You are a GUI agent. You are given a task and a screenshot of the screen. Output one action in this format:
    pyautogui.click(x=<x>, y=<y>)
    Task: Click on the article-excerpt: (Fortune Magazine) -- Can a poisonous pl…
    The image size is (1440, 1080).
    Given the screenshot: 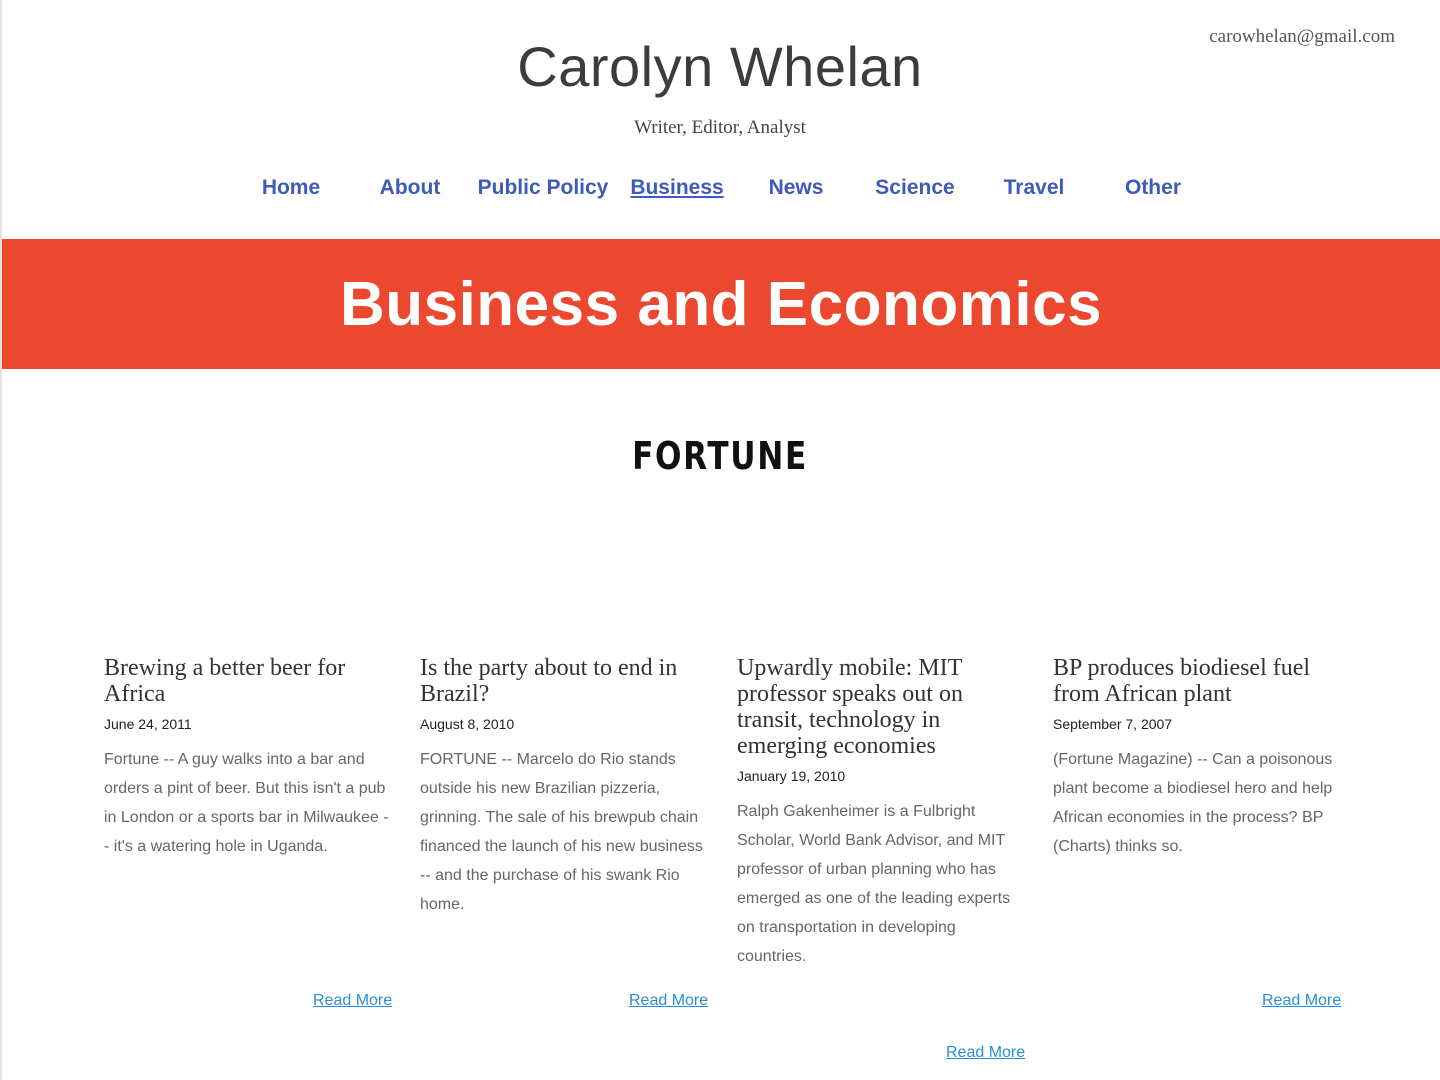 What is the action you would take?
    pyautogui.click(x=1193, y=803)
    